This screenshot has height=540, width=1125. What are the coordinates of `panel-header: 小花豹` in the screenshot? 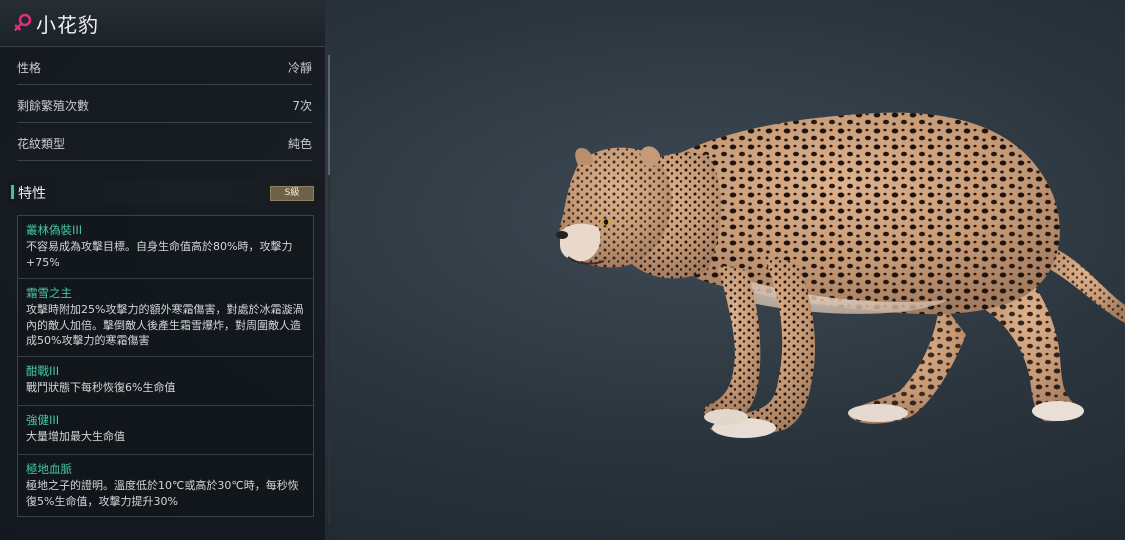 It's located at (162, 23).